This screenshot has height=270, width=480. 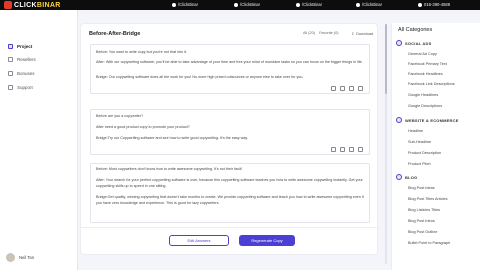 I want to click on avatar, so click(x=10, y=257).